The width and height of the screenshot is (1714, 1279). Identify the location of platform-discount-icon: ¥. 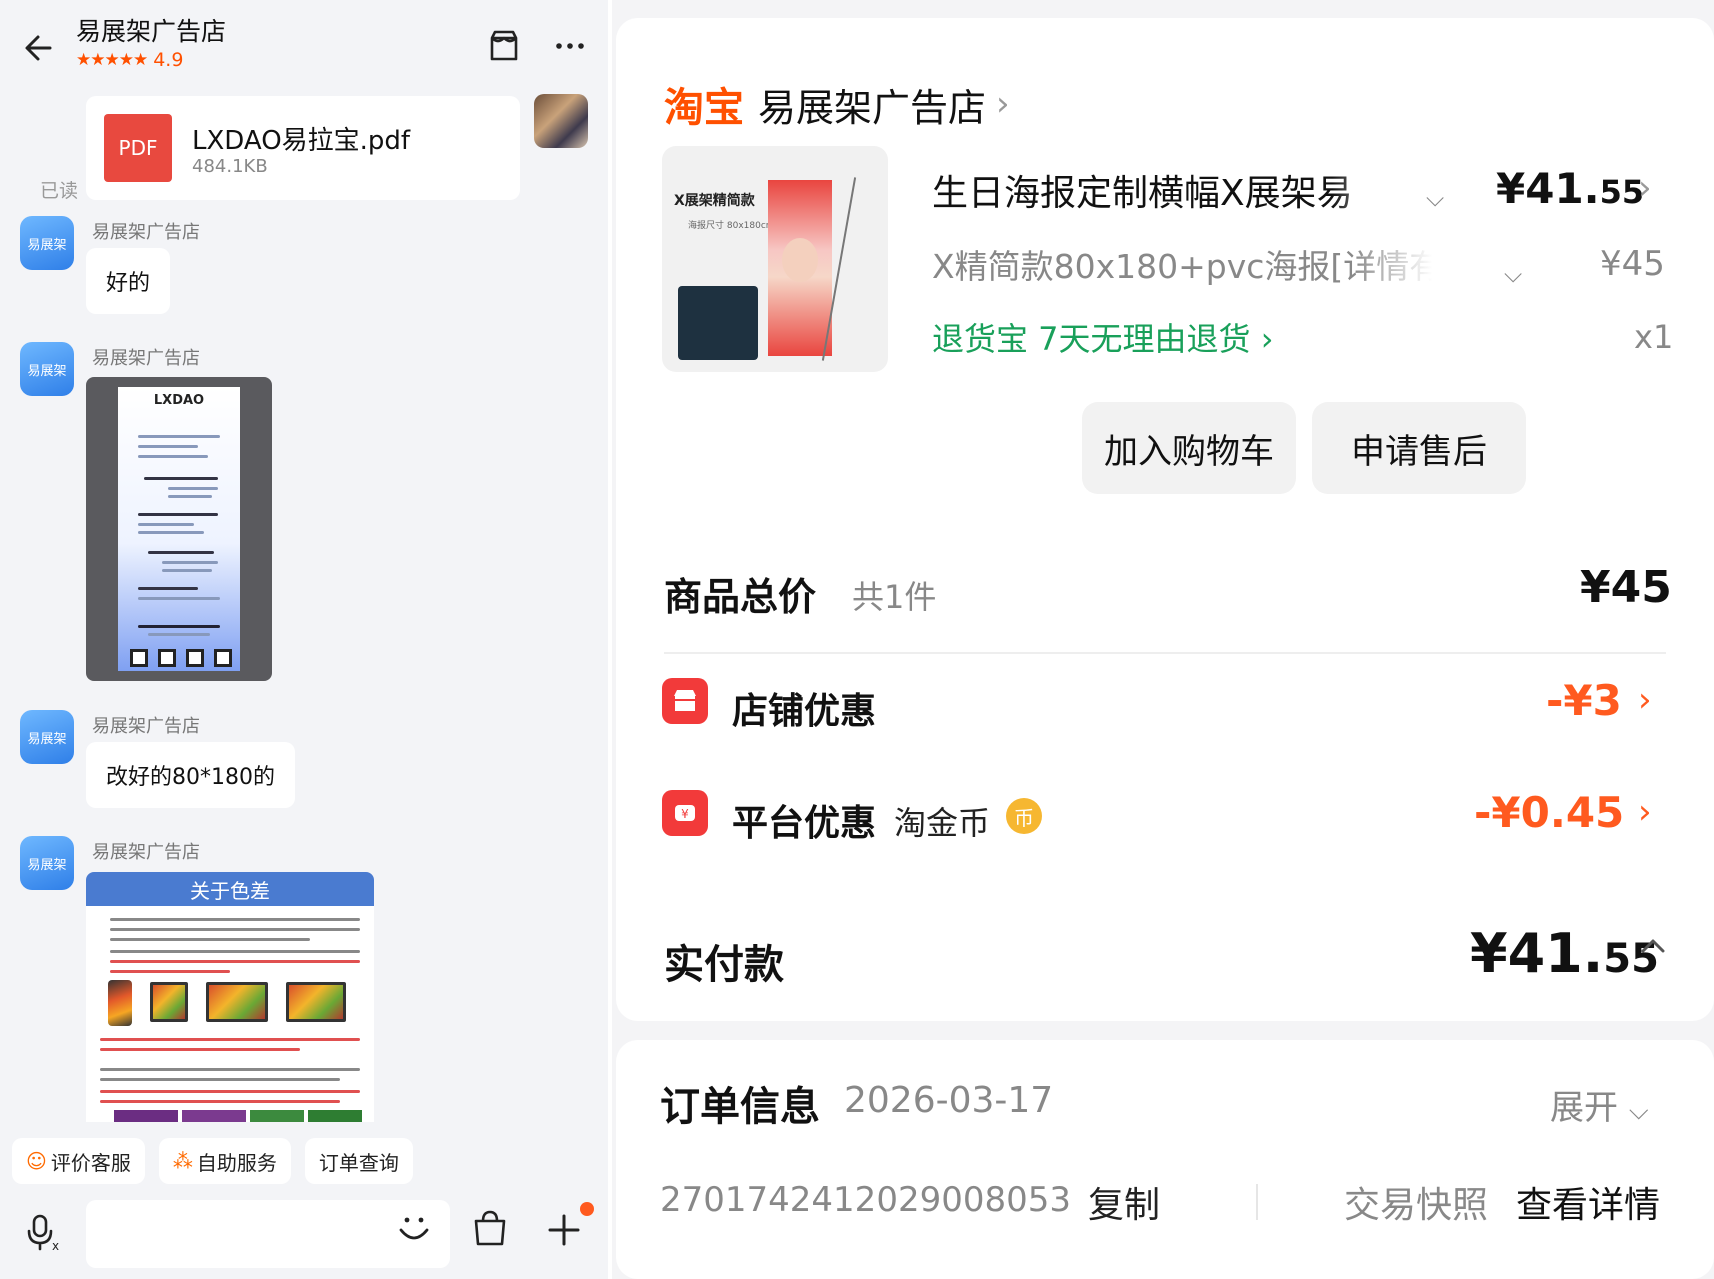
(685, 813).